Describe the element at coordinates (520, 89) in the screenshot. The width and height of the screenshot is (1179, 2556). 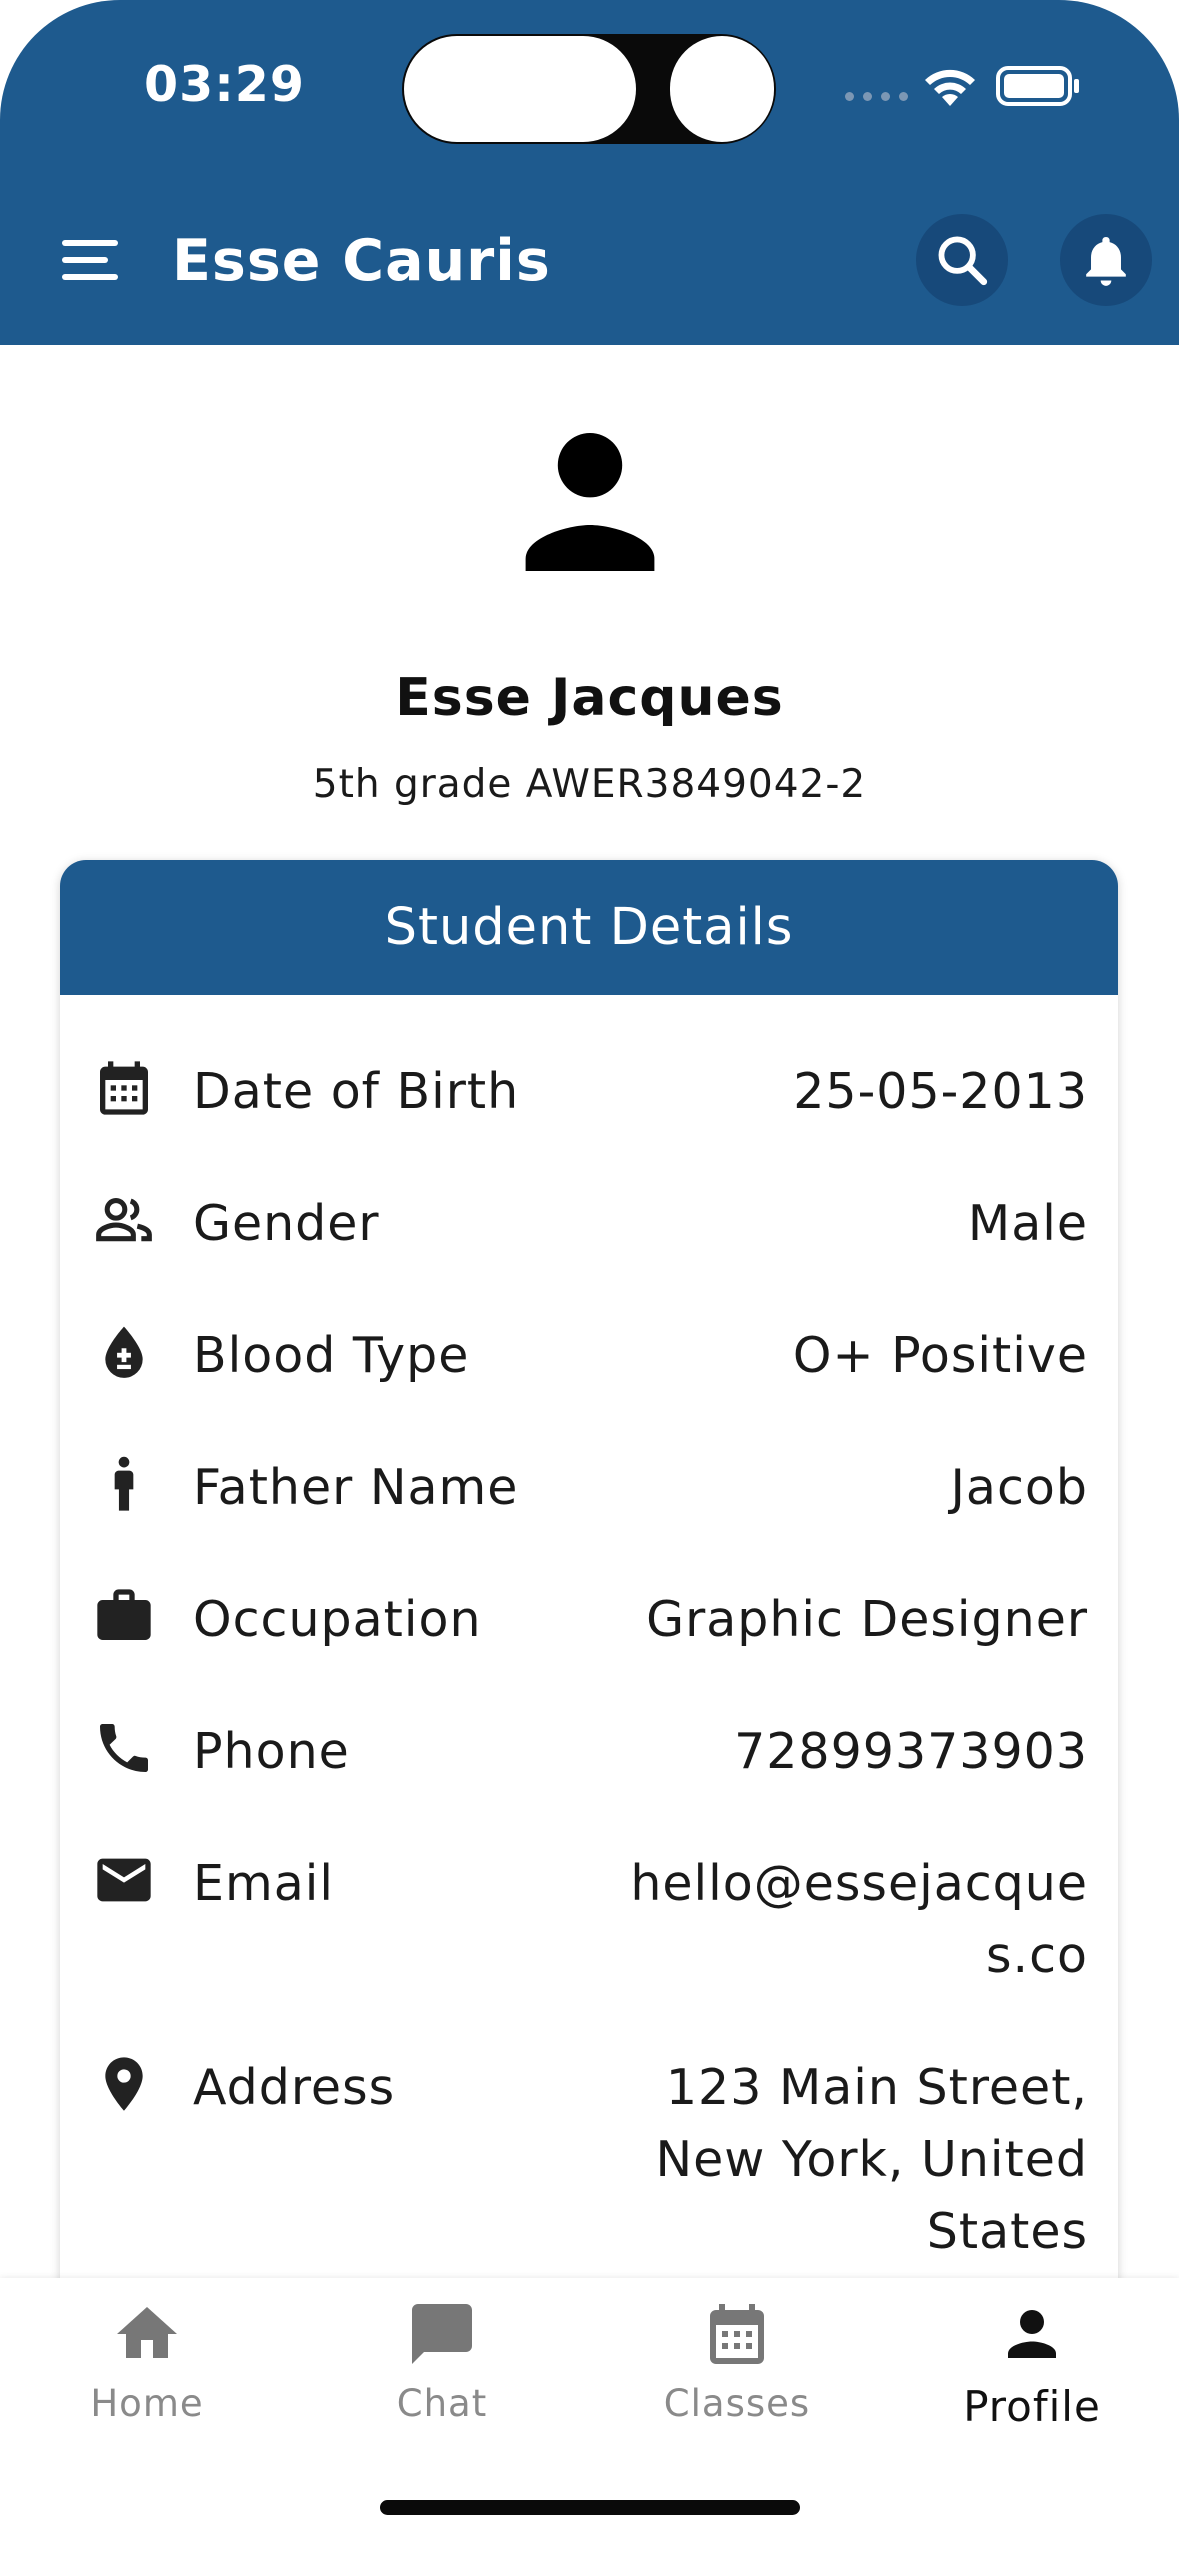
I see `island-pill-left` at that location.